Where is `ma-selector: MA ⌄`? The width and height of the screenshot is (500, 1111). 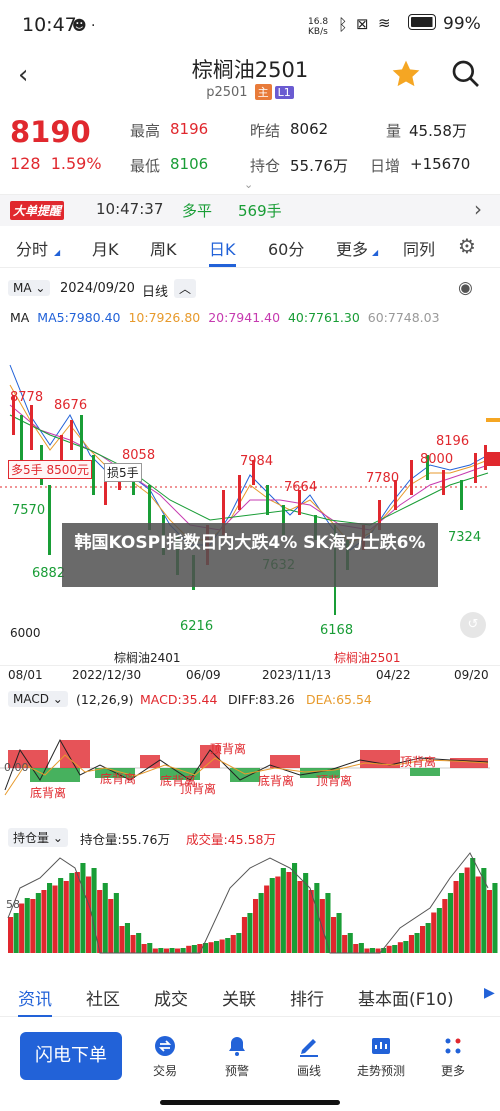 ma-selector: MA ⌄ is located at coordinates (29, 288).